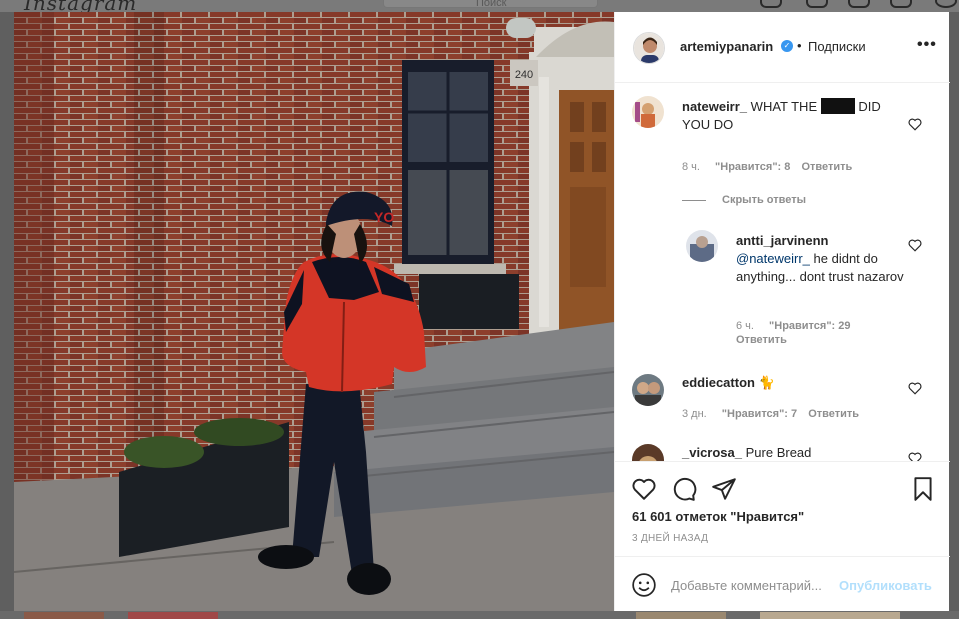 The width and height of the screenshot is (959, 619). What do you see at coordinates (745, 326) in the screenshot?
I see `comment-time: 6 ч.` at bounding box center [745, 326].